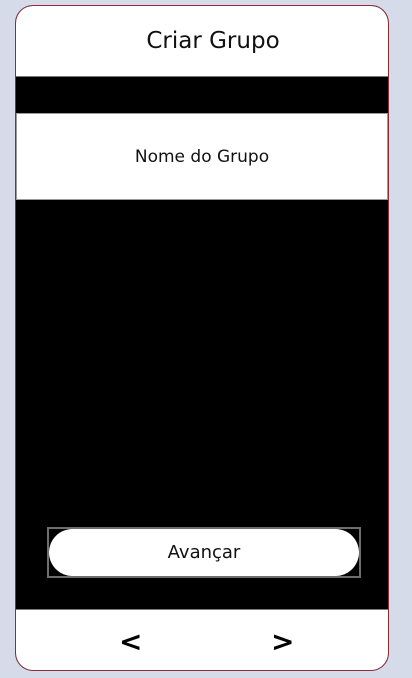 The height and width of the screenshot is (678, 412). I want to click on header-bar: Criar Grupo, so click(202, 41).